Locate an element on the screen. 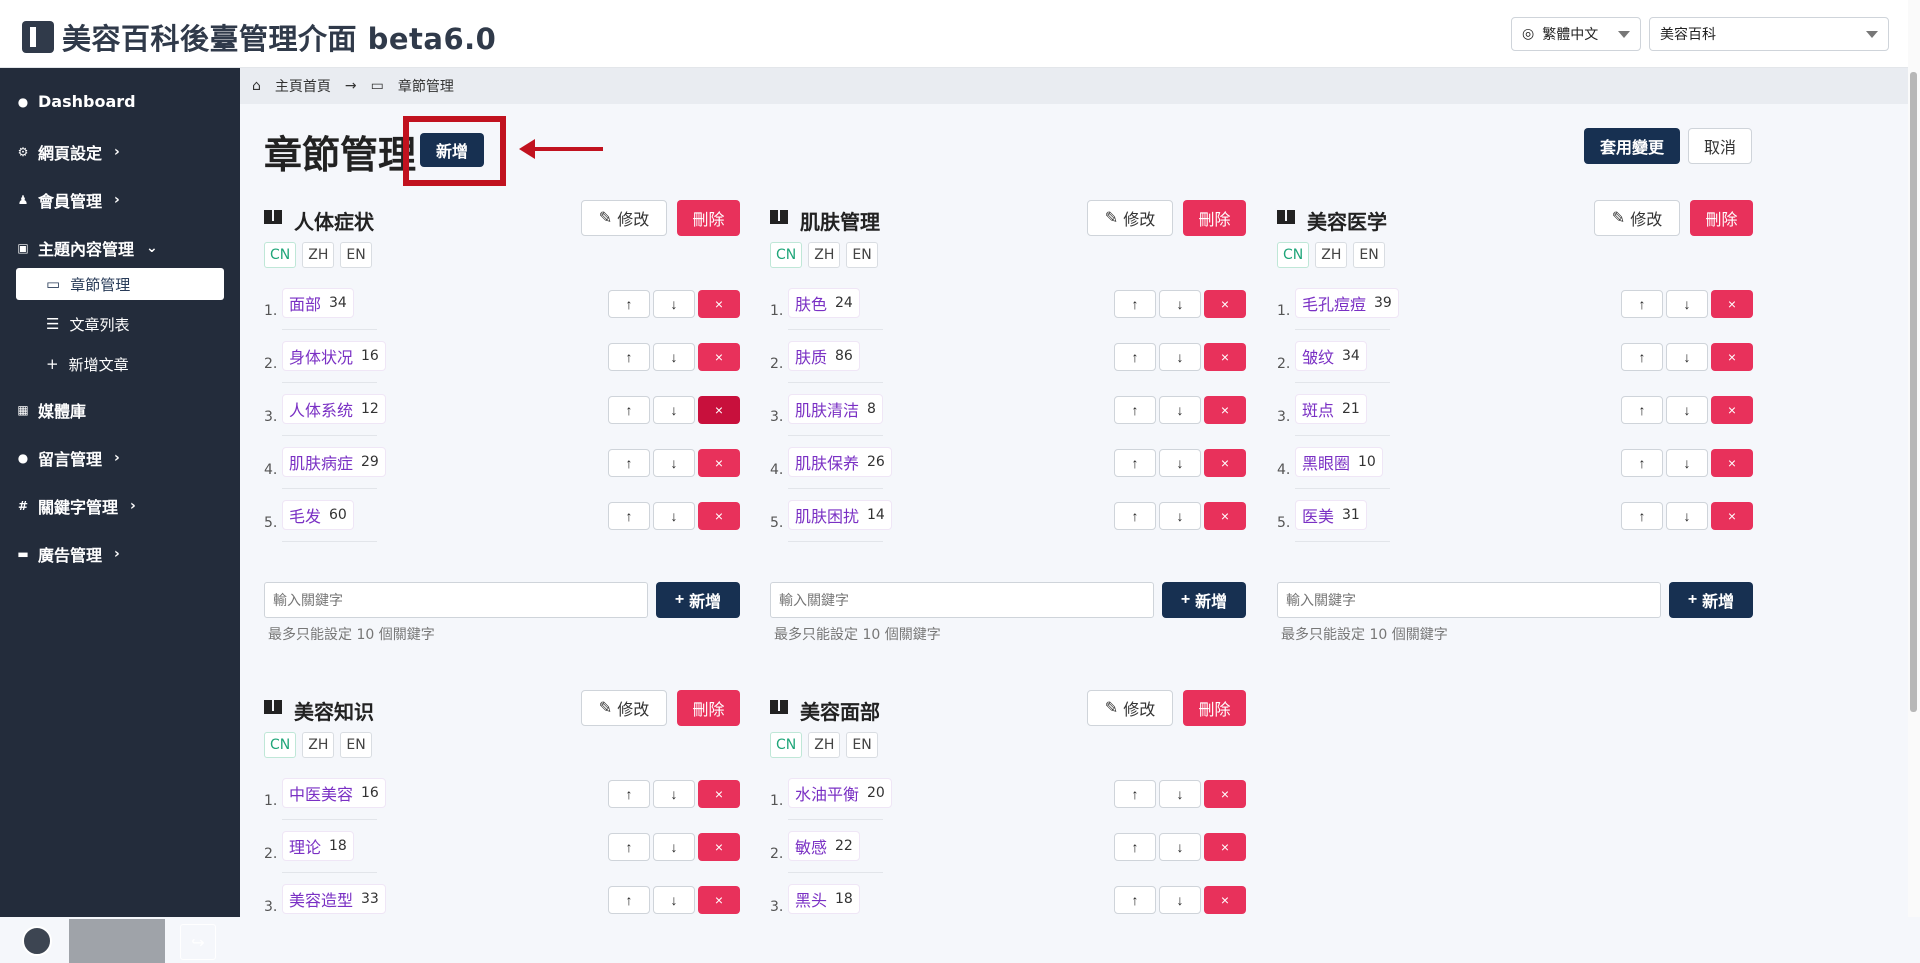  cancel-button: 取消 is located at coordinates (1720, 146).